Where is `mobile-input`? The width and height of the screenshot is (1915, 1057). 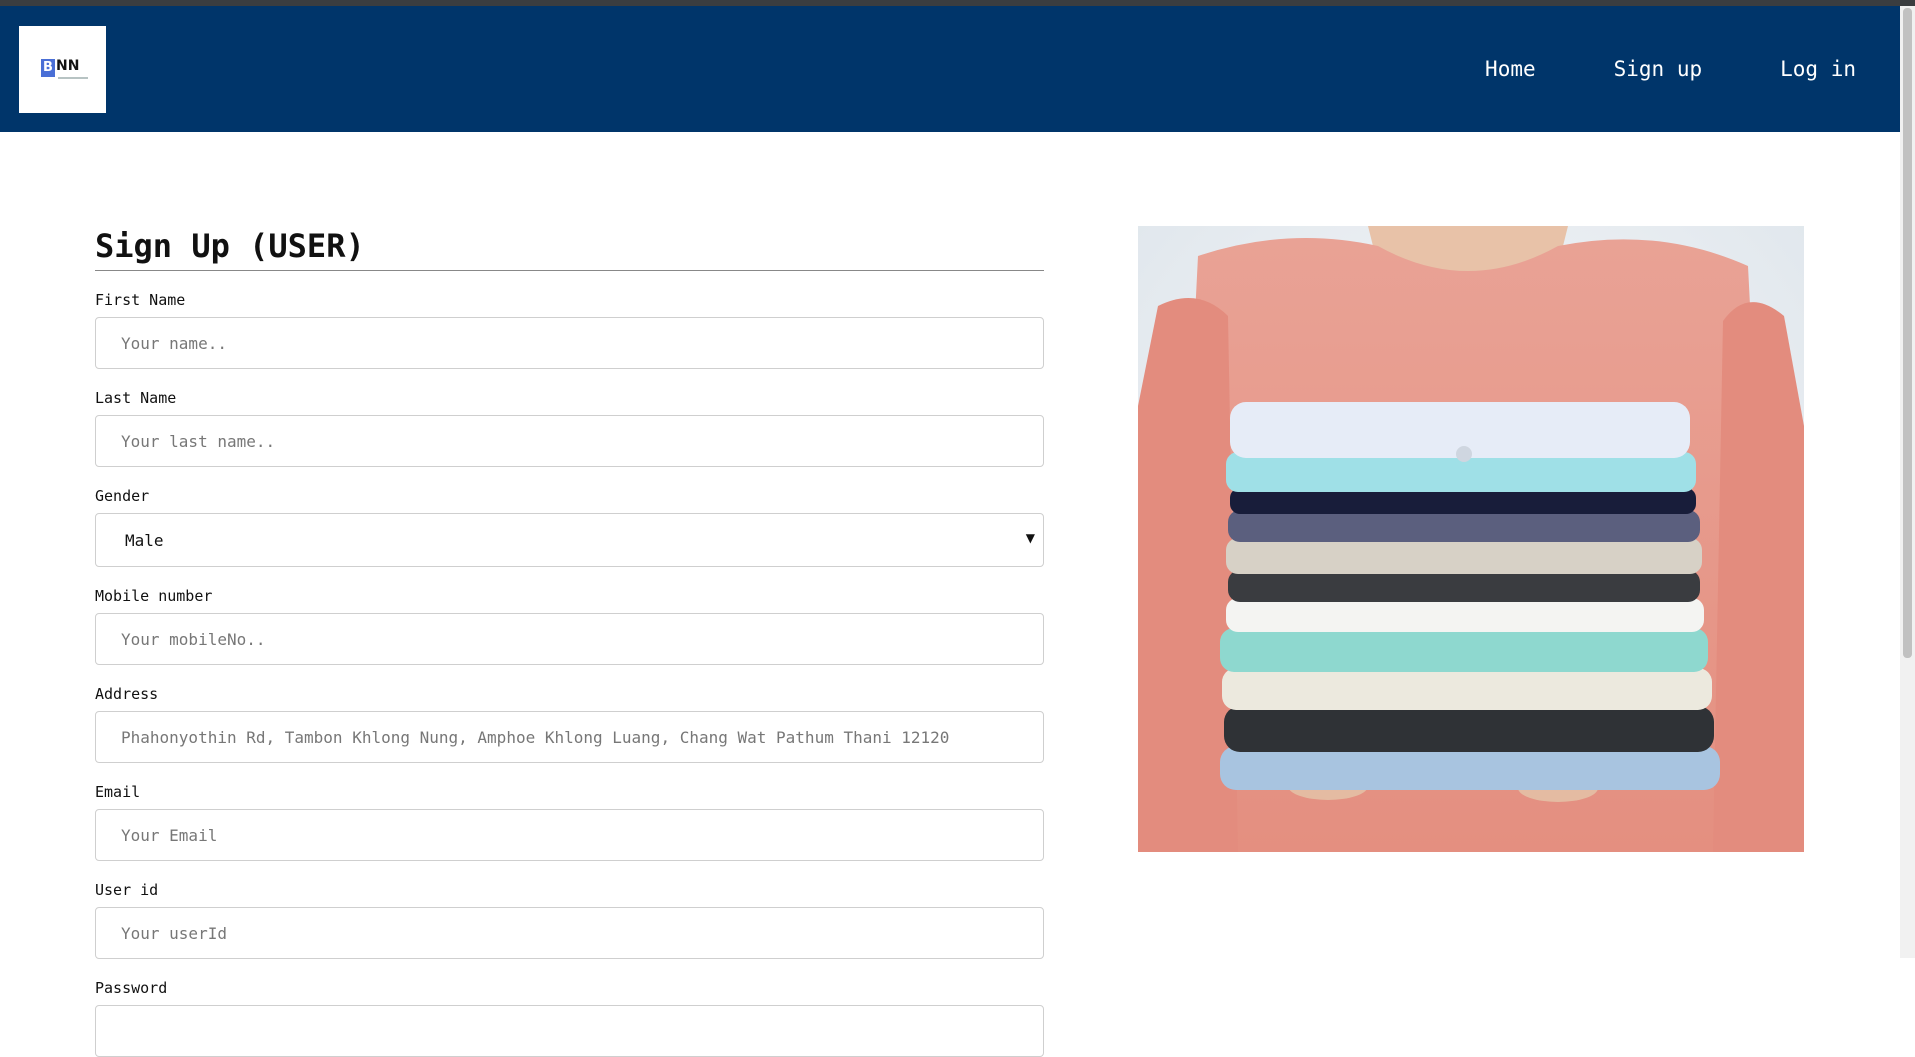
mobile-input is located at coordinates (569, 639).